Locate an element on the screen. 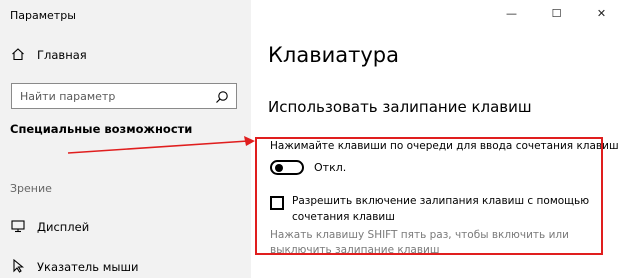 The width and height of the screenshot is (624, 278). sidebar-item-label: Дисплей is located at coordinates (63, 227).